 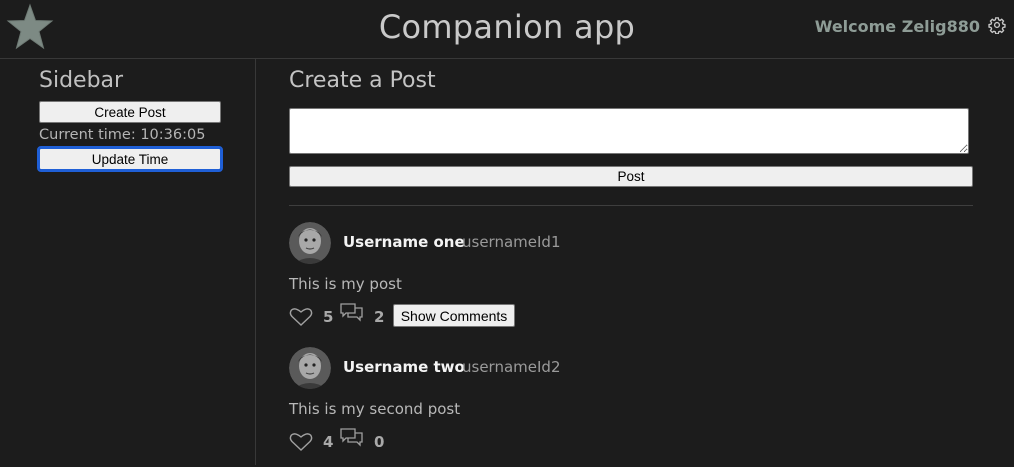 I want to click on post-textarea, so click(x=629, y=131).